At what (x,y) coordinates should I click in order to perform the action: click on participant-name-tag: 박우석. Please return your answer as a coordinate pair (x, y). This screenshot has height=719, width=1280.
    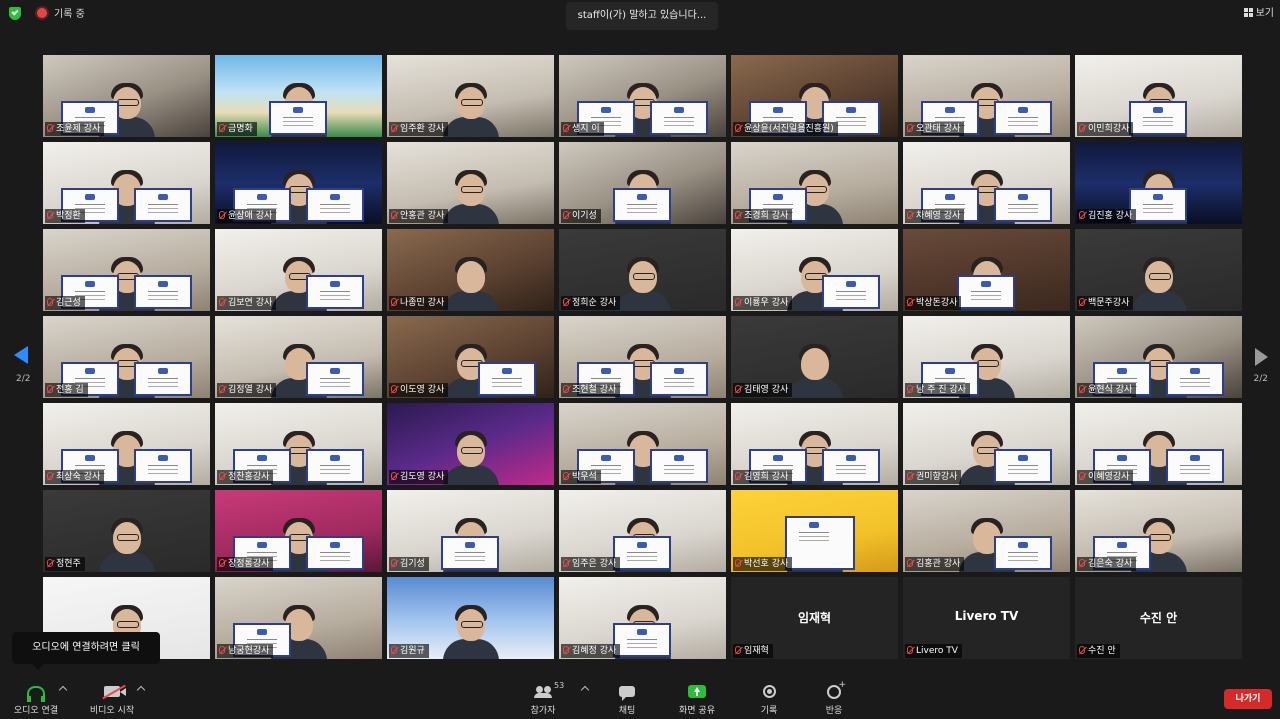
    Looking at the image, I should click on (581, 477).